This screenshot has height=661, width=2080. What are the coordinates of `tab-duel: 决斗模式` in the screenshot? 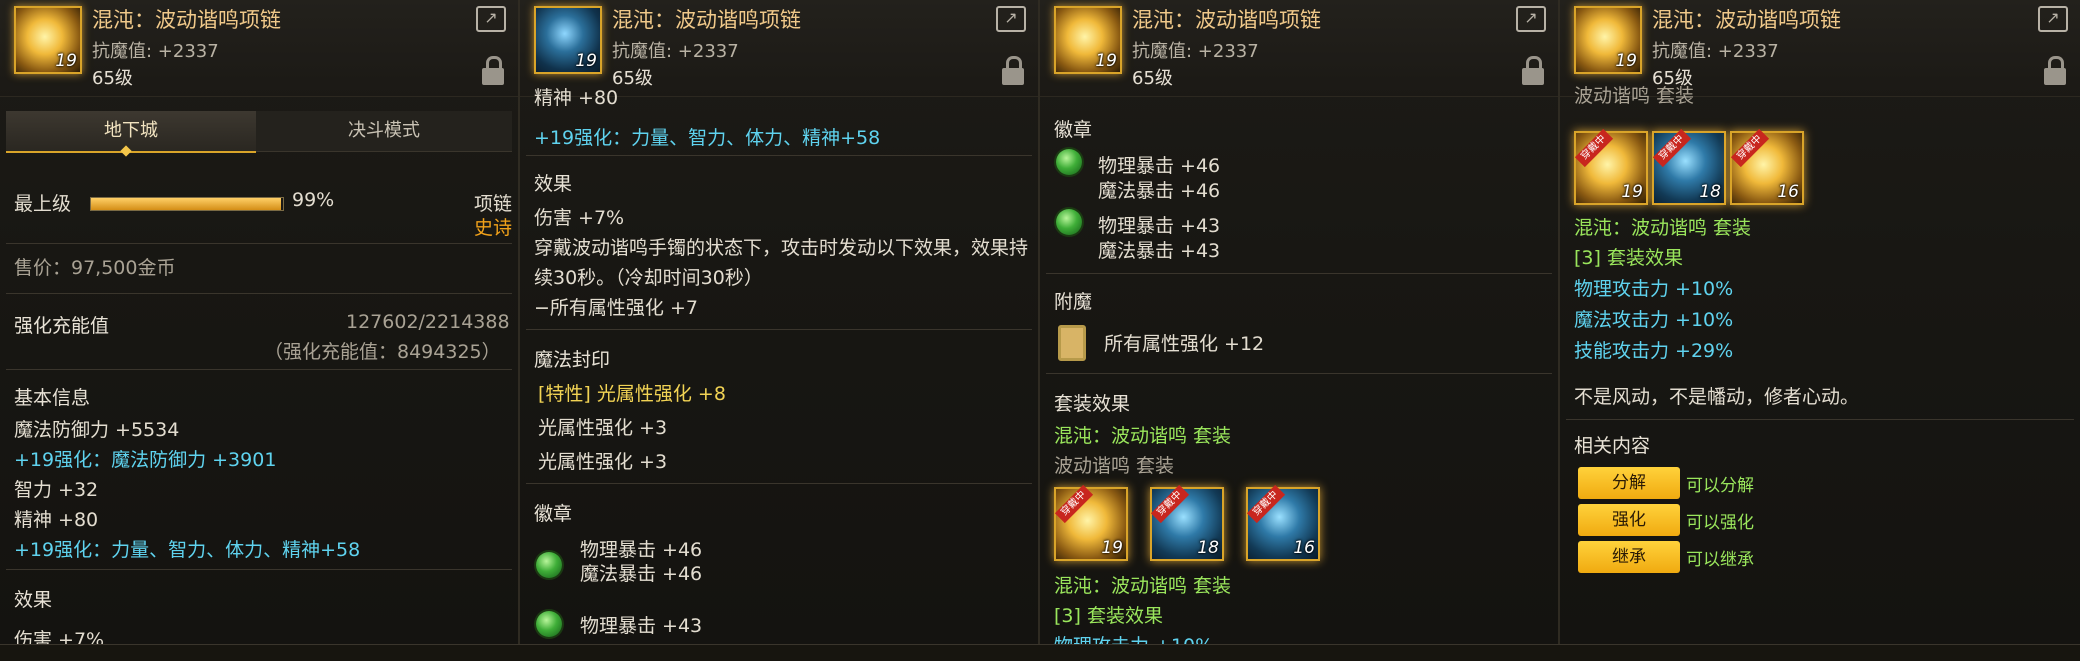 It's located at (384, 131).